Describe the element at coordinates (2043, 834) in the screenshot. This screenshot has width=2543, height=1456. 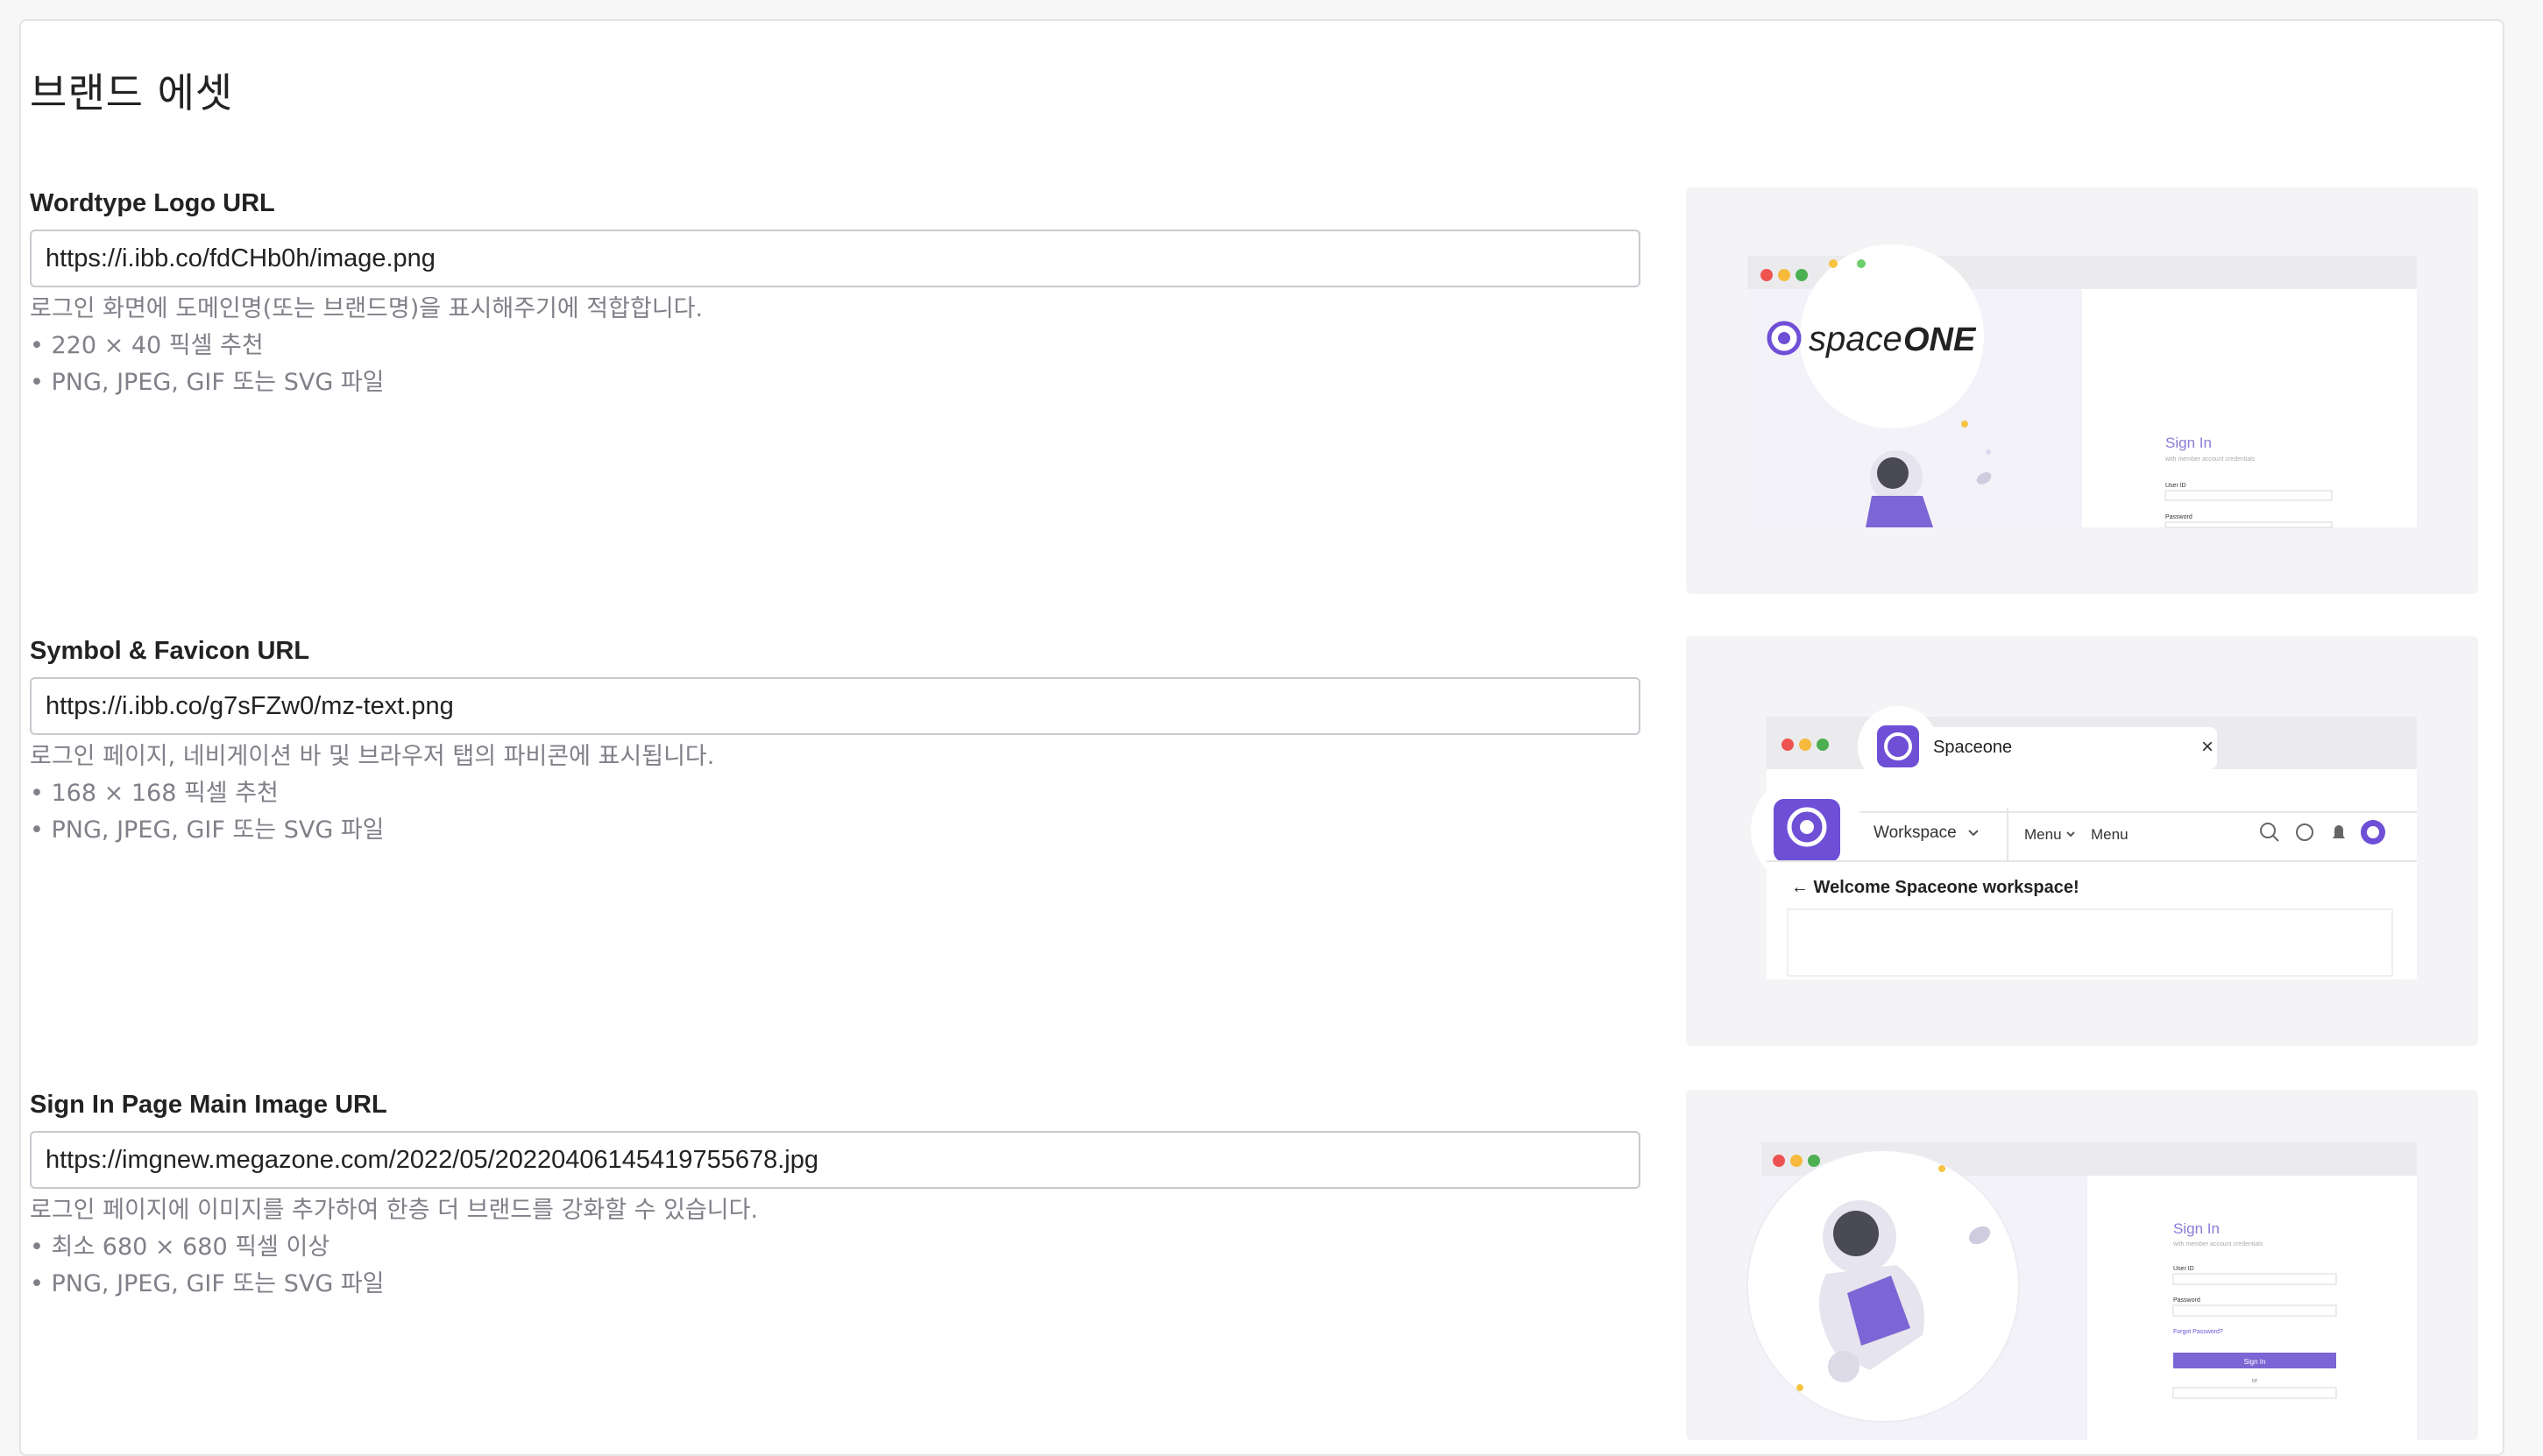
I see `nav-menu-1: Menu` at that location.